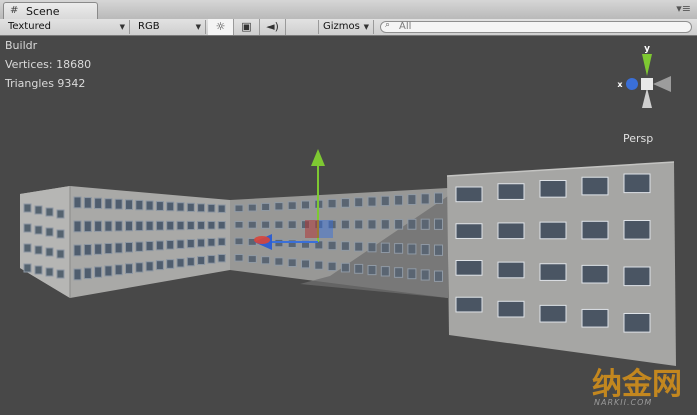 Image resolution: width=697 pixels, height=415 pixels. I want to click on gizmos-label: Gizmos, so click(341, 26).